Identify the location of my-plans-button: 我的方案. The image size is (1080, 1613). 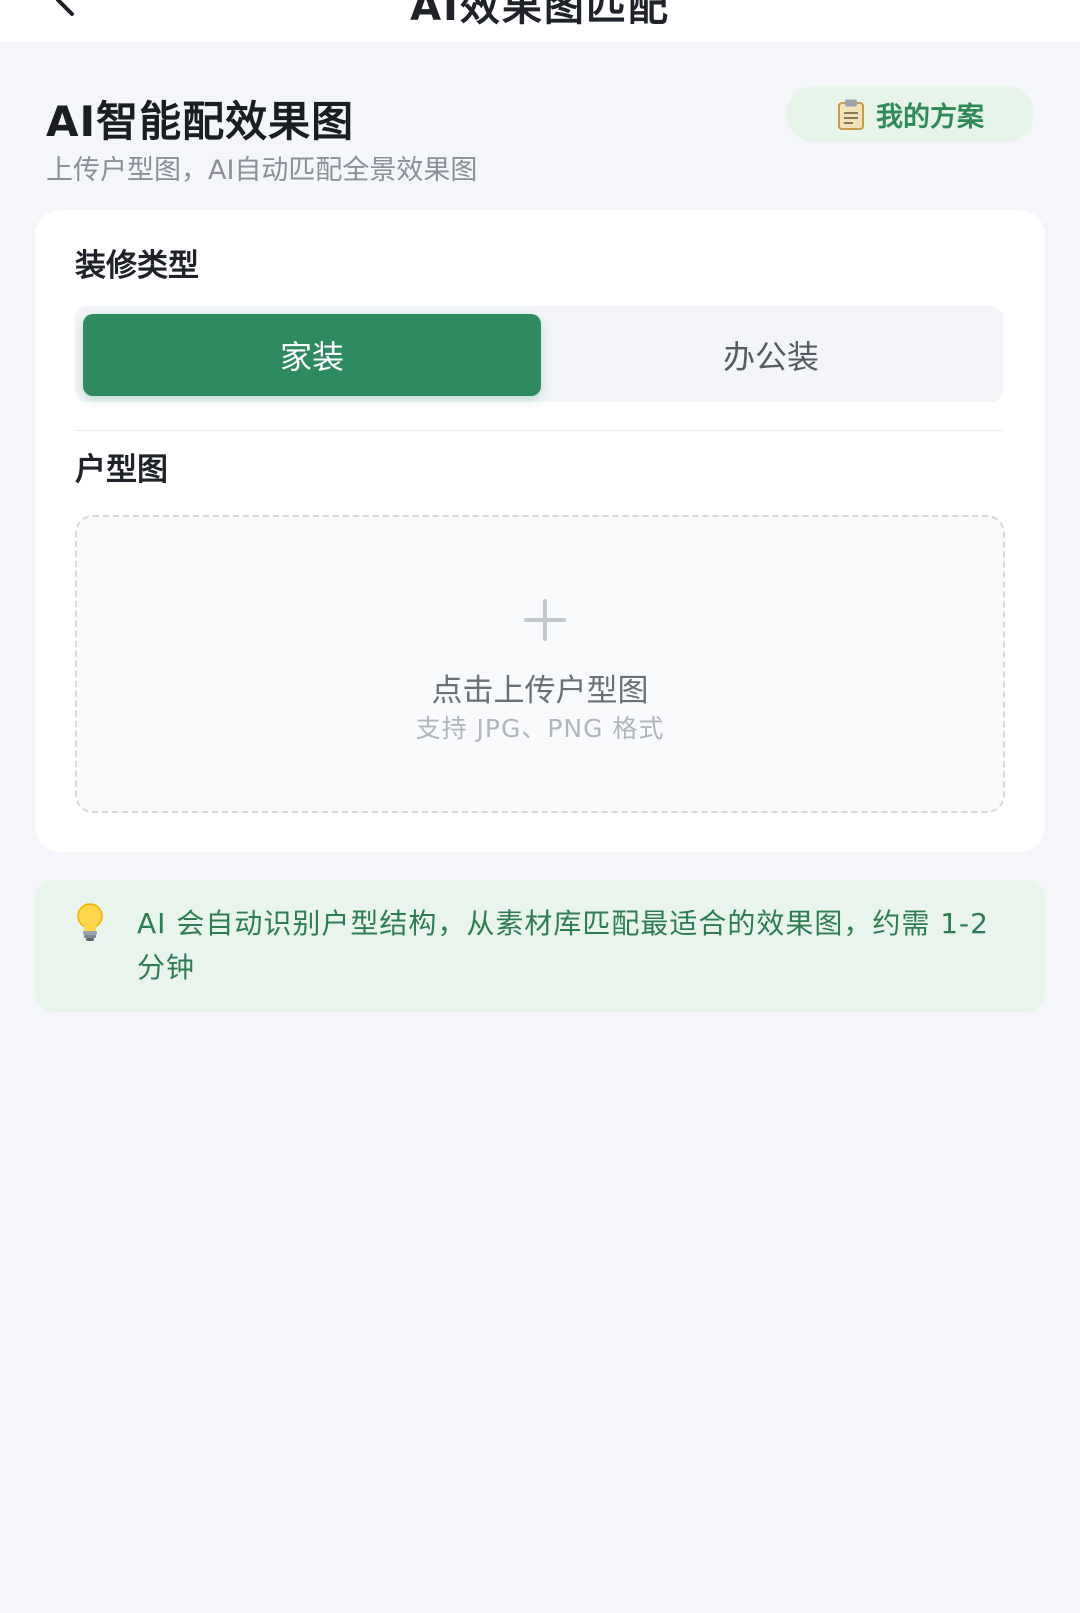
(910, 114).